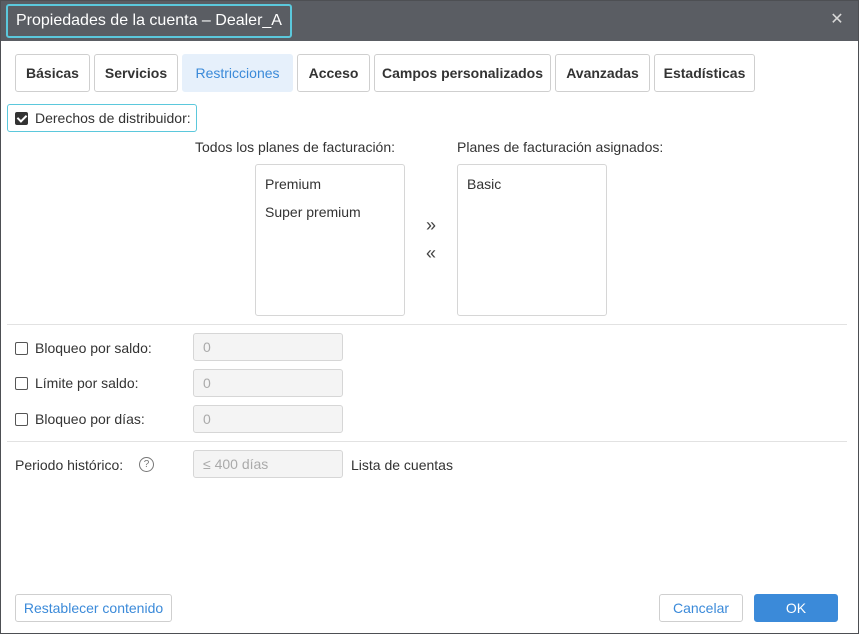 Image resolution: width=859 pixels, height=634 pixels. I want to click on tab-basicas: Básicas, so click(52, 73).